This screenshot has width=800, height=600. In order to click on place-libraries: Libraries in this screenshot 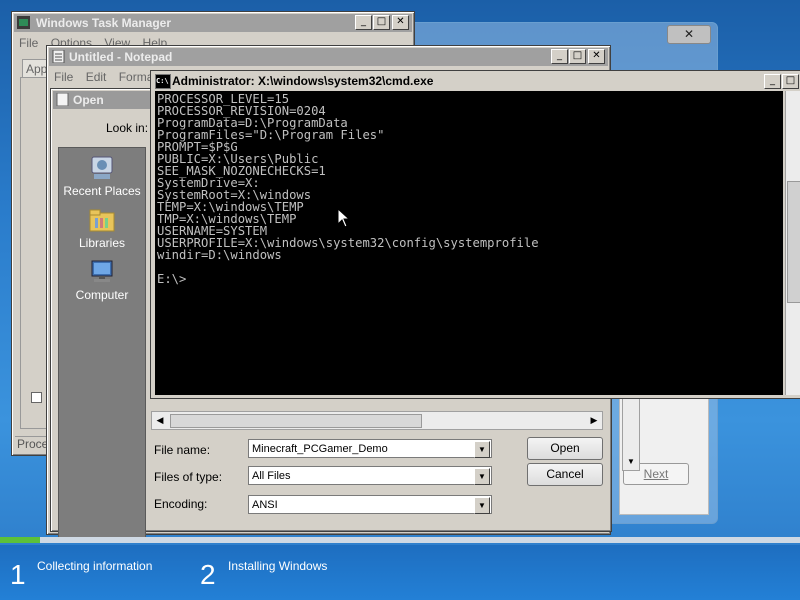, I will do `click(102, 228)`.